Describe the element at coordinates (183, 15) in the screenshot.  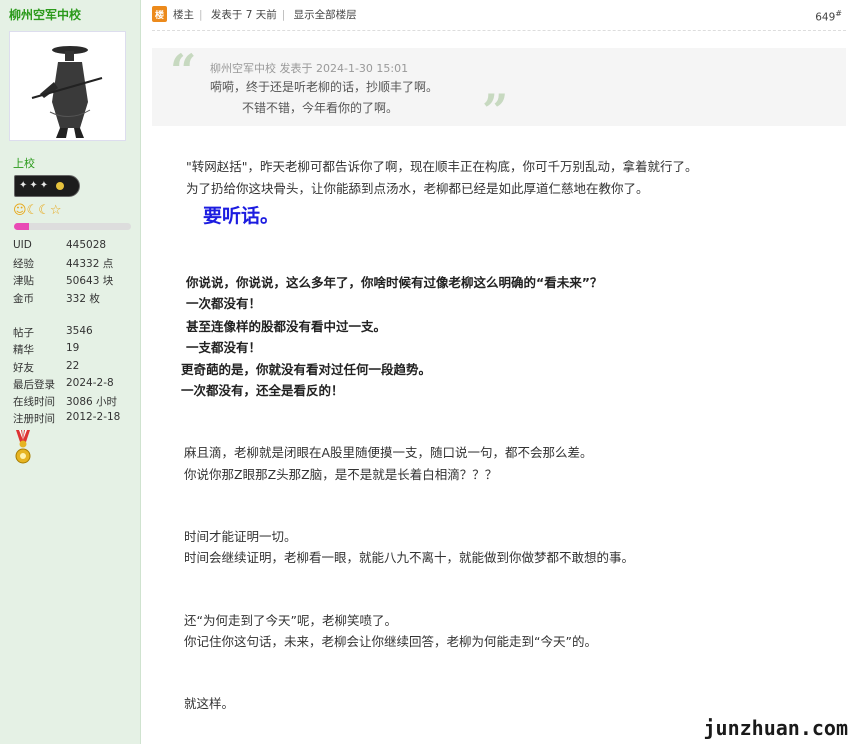
I see `owner-label: 楼主` at that location.